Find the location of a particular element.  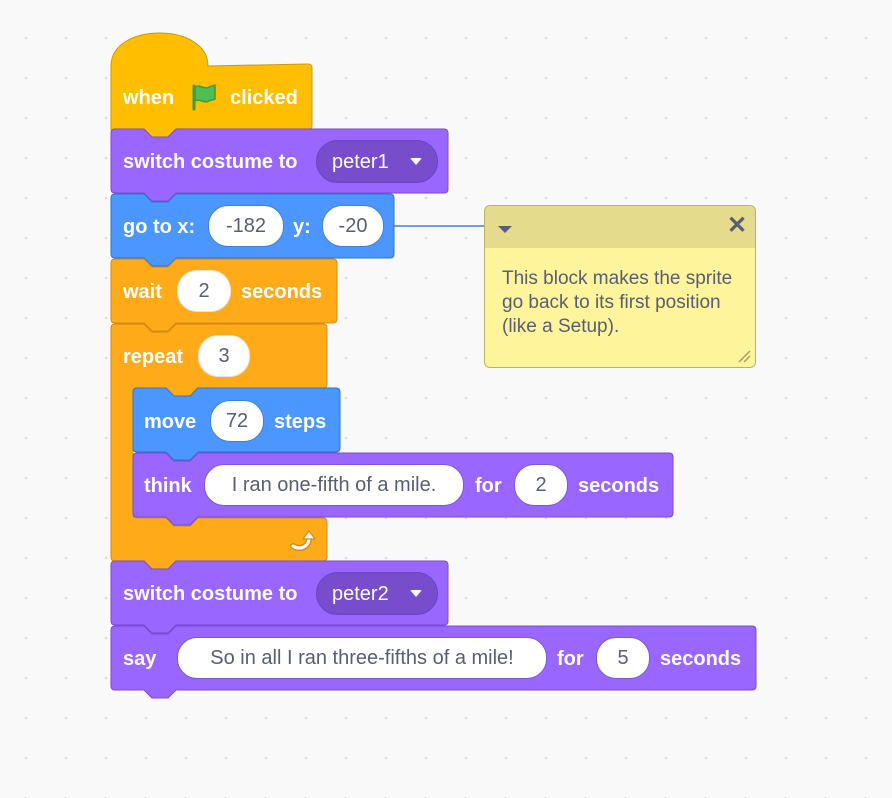

switch-costume-label-2: switch costume to is located at coordinates (210, 594).